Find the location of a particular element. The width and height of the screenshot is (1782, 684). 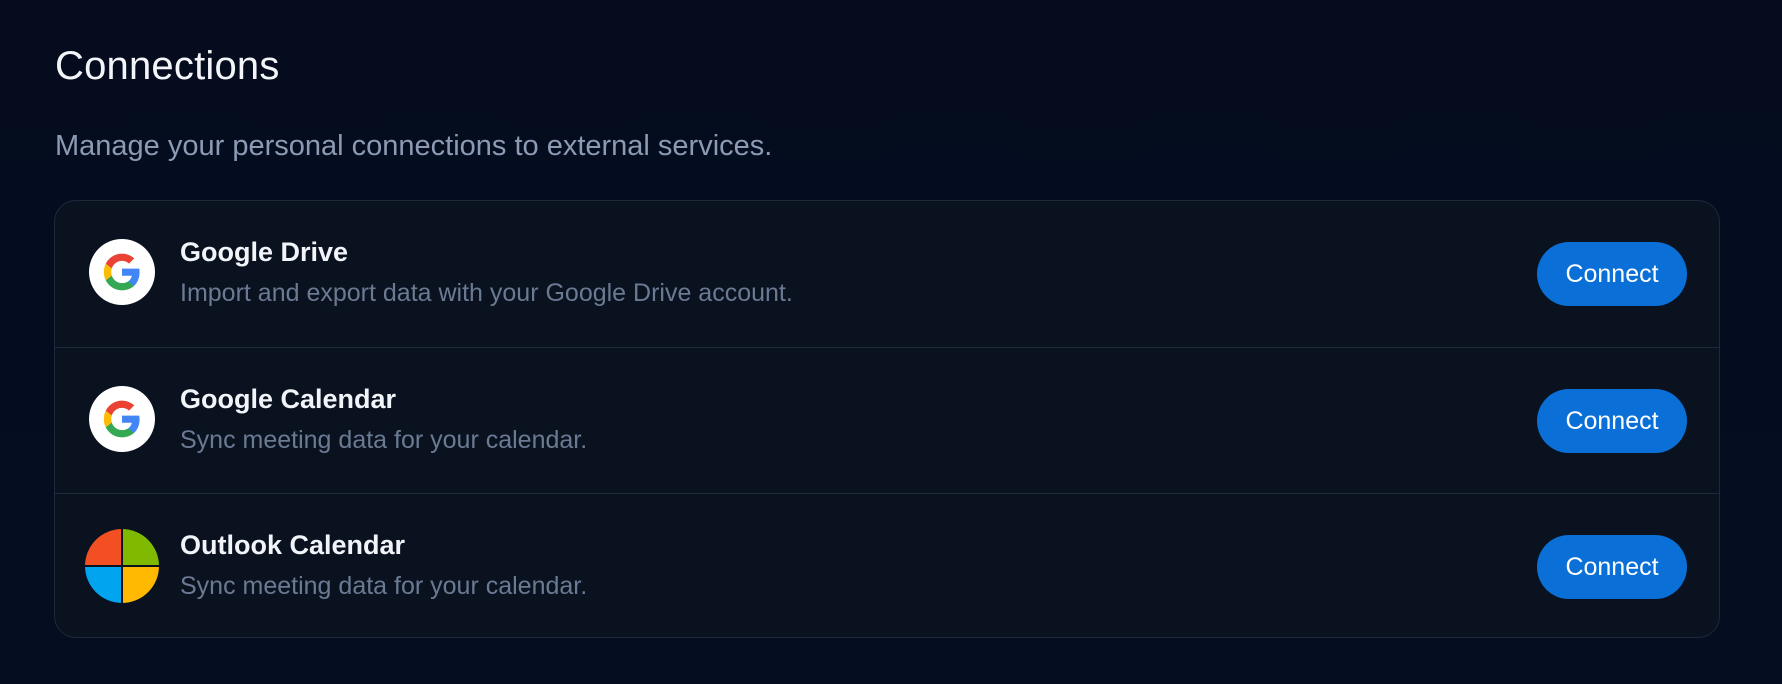

connection-name: Outlook Calendar is located at coordinates (293, 545).